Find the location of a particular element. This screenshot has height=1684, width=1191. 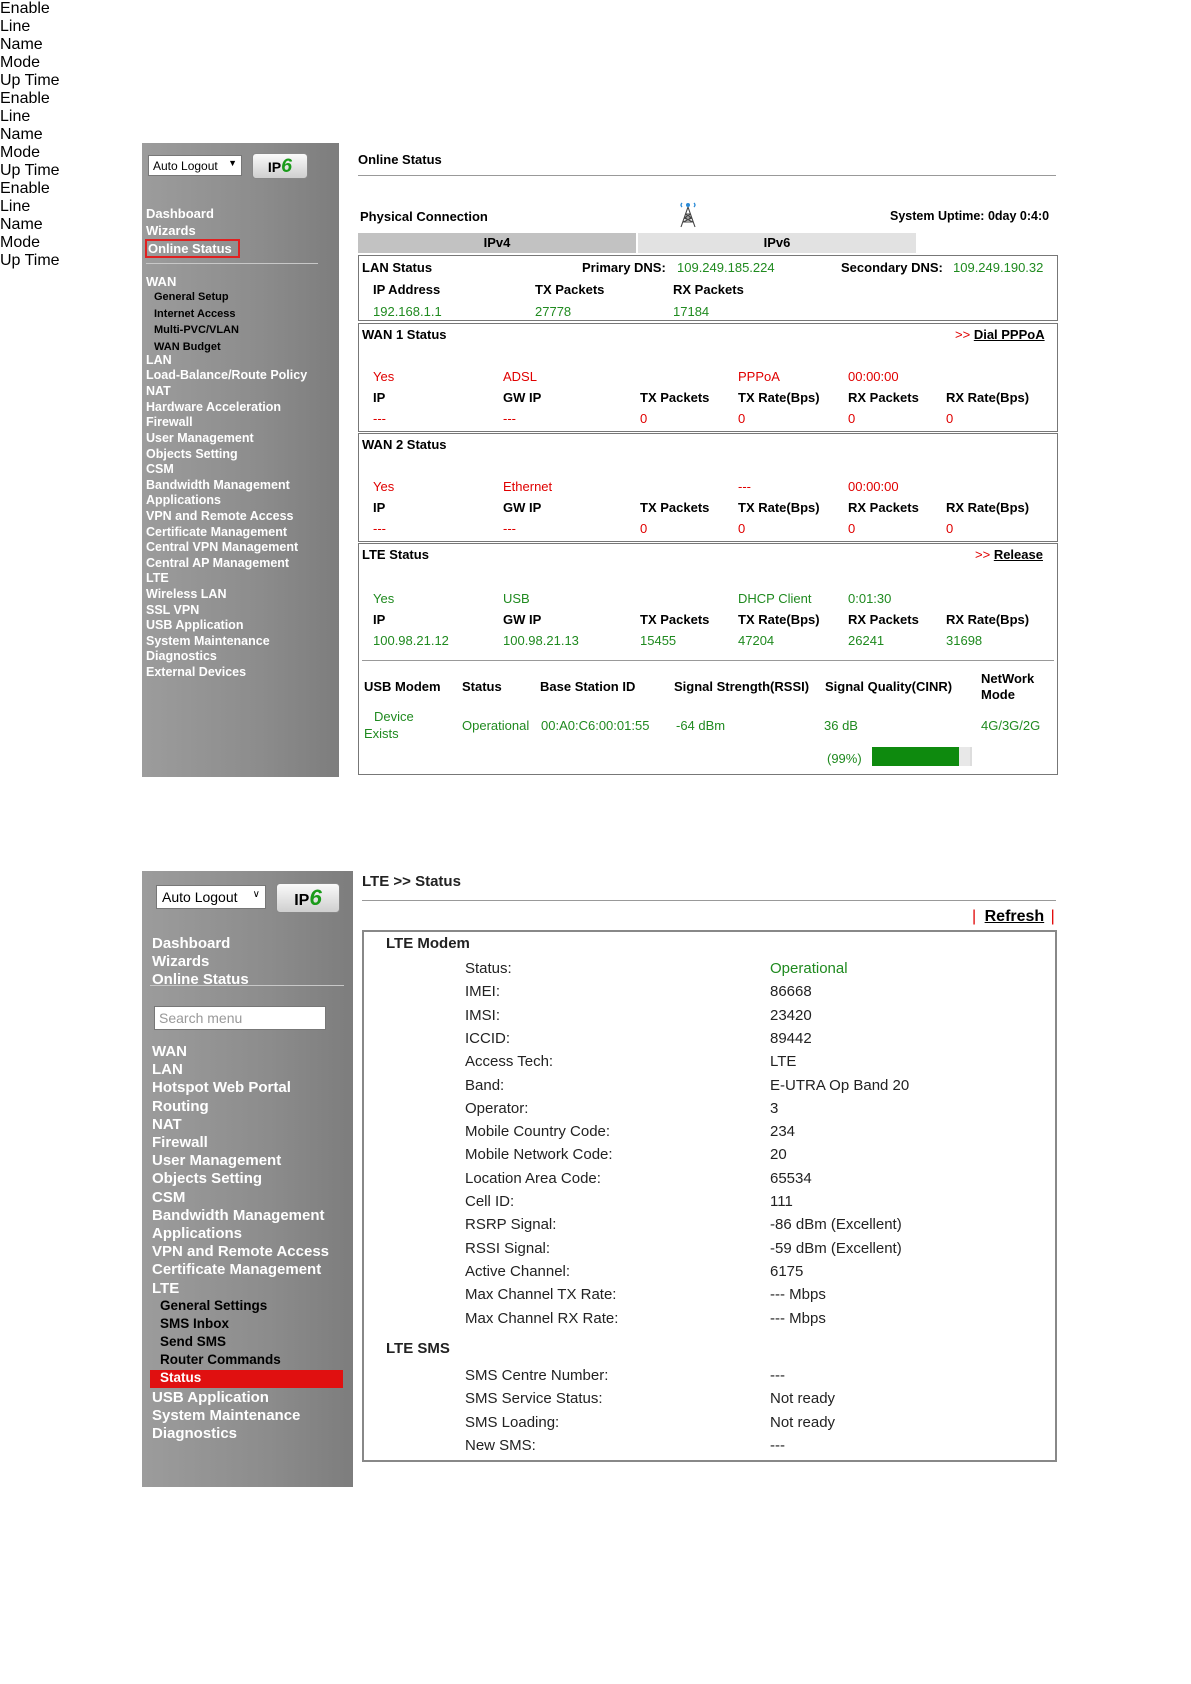

menu-external-devices: External Devices is located at coordinates (196, 672).